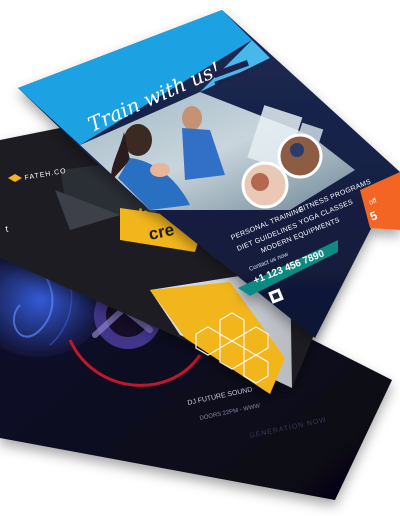 The height and width of the screenshot is (516, 400). I want to click on gym-photo-woman-head, so click(138, 140).